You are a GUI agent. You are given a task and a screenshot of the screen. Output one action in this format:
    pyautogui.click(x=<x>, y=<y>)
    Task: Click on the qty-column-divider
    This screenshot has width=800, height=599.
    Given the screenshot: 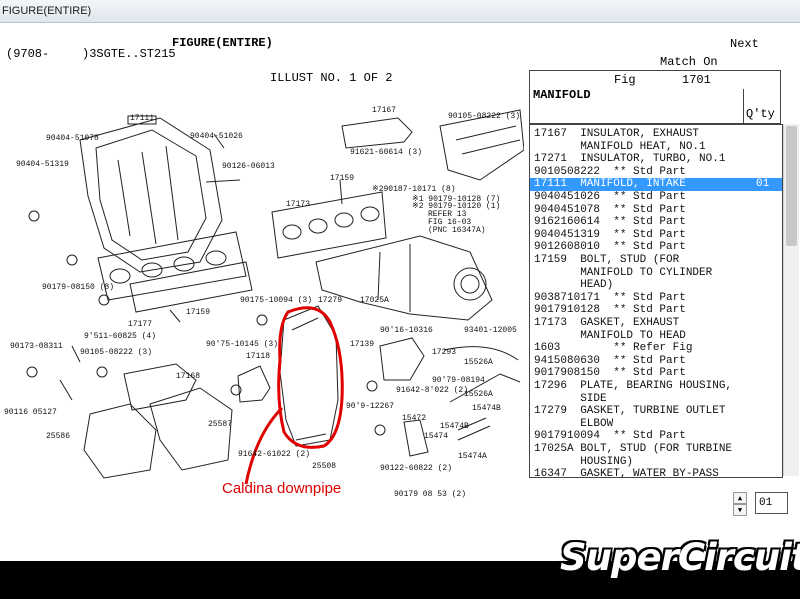 What is the action you would take?
    pyautogui.click(x=743, y=106)
    